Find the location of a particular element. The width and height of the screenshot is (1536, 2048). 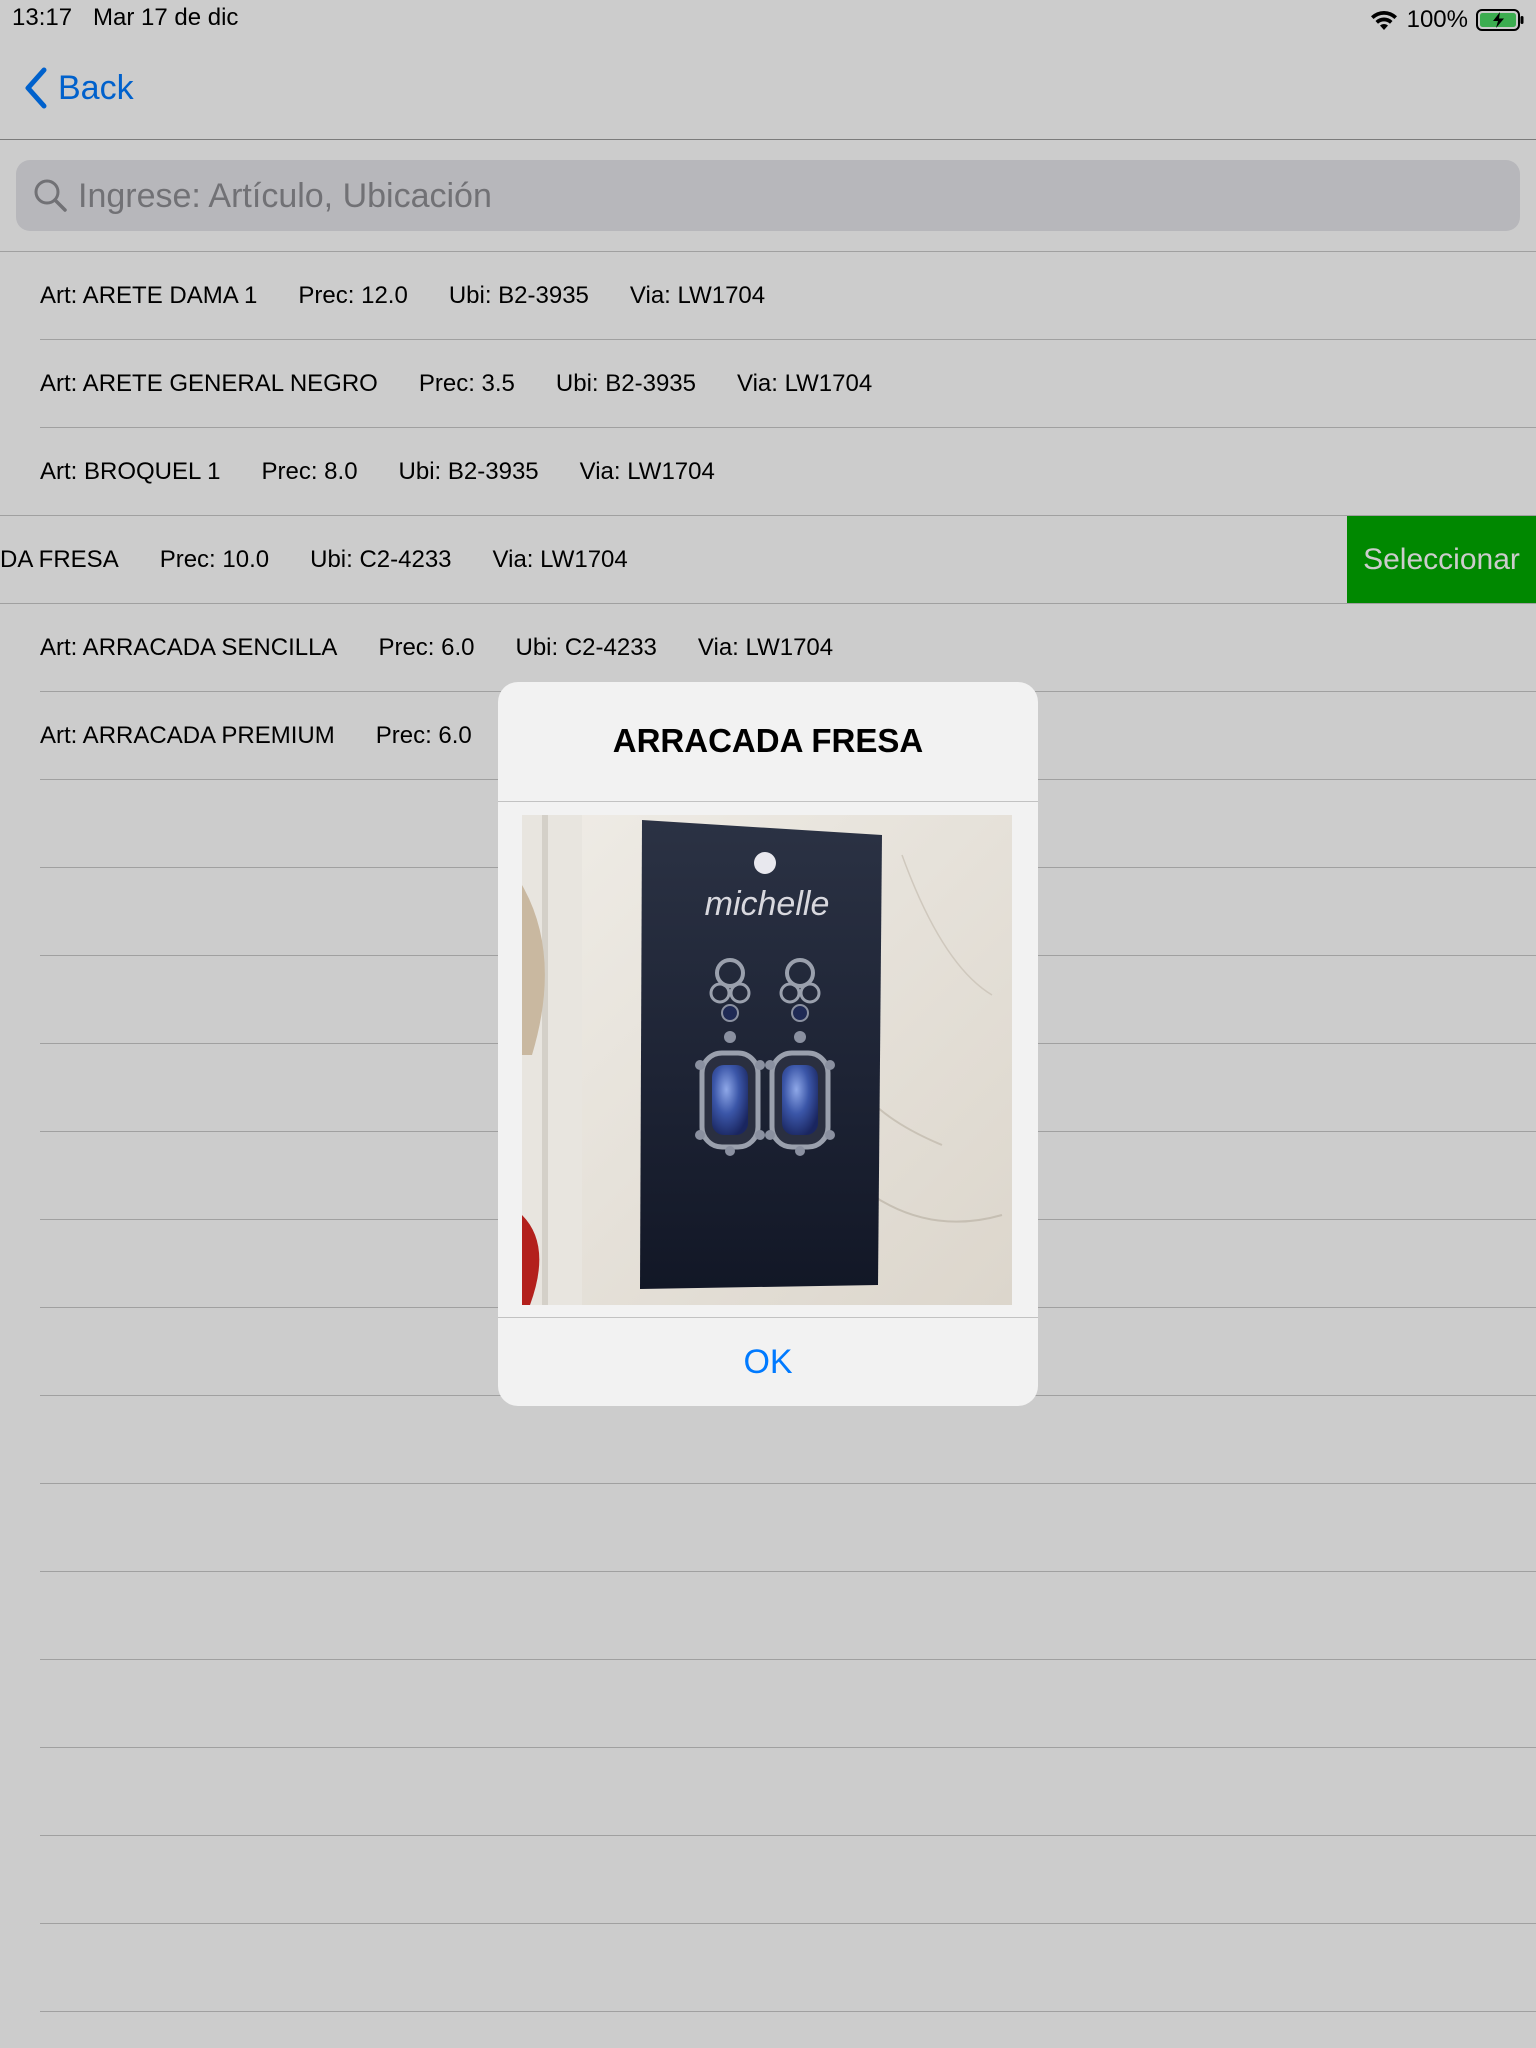

alert-dialog: ARRACADA FRESA michelle OK is located at coordinates (768, 1044).